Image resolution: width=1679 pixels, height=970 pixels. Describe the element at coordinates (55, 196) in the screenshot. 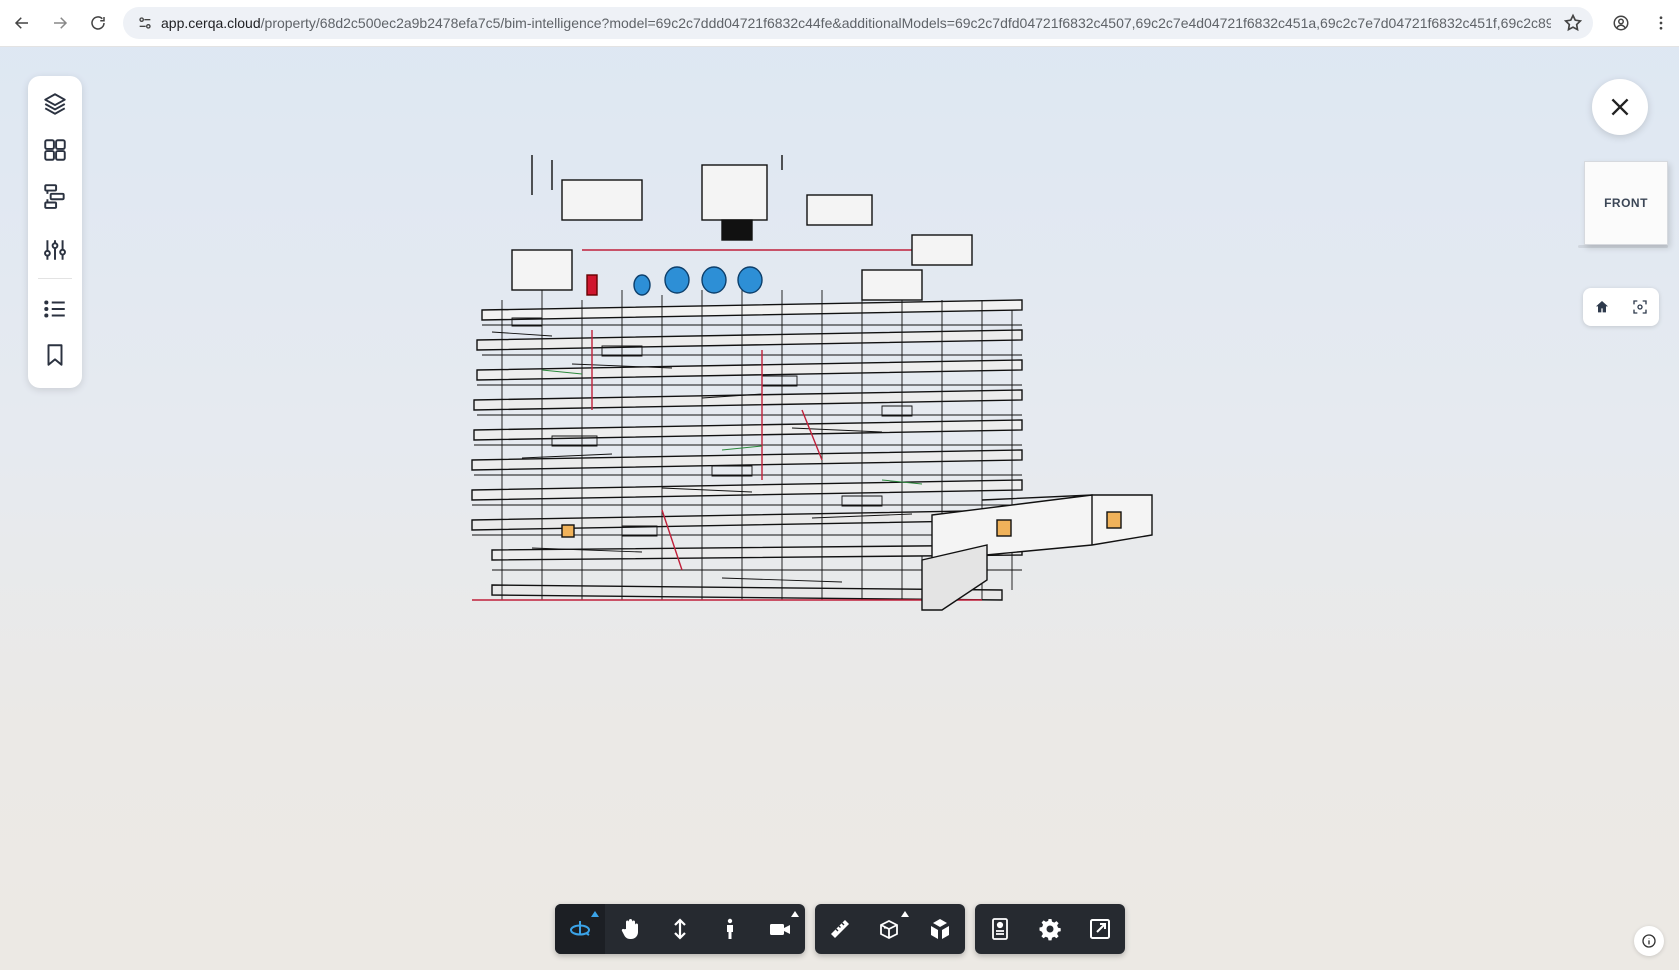

I see `hierarchy-icon` at that location.